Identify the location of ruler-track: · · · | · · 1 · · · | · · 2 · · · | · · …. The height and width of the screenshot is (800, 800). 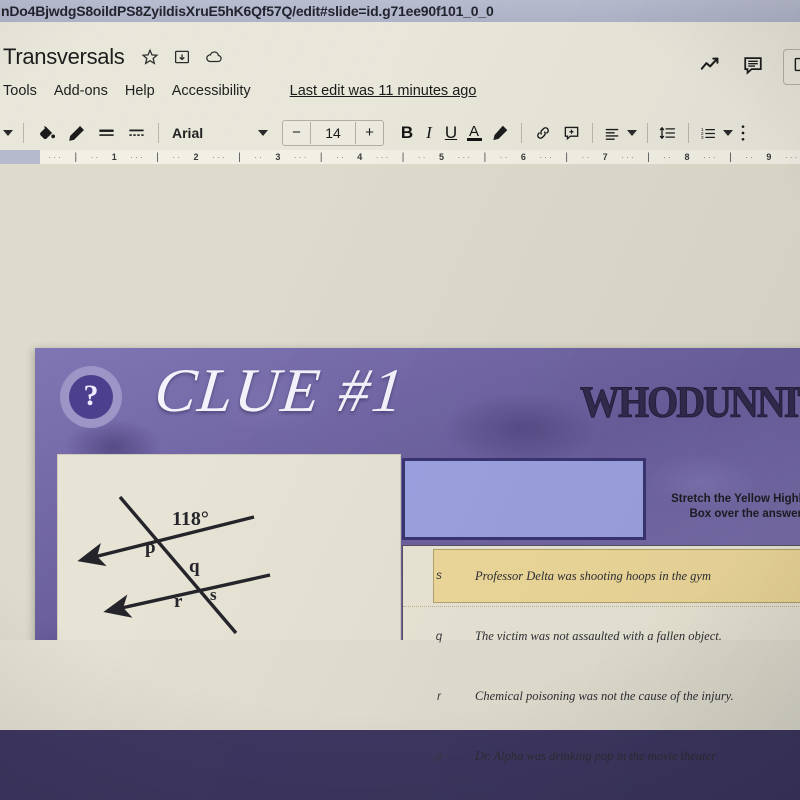
(420, 157).